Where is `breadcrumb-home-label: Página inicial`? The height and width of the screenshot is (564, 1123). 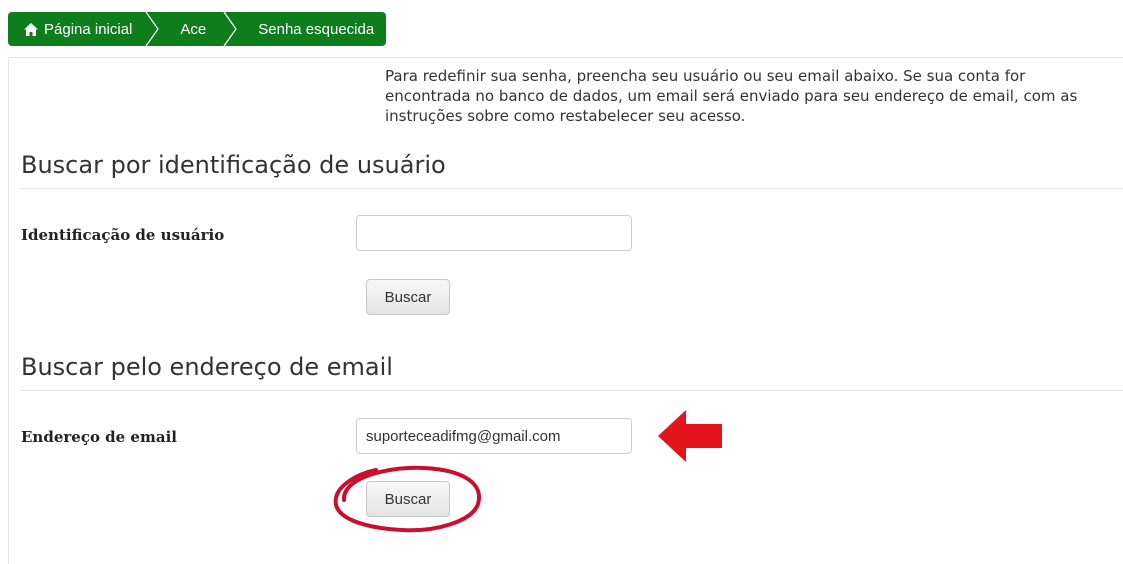
breadcrumb-home-label: Página inicial is located at coordinates (88, 29).